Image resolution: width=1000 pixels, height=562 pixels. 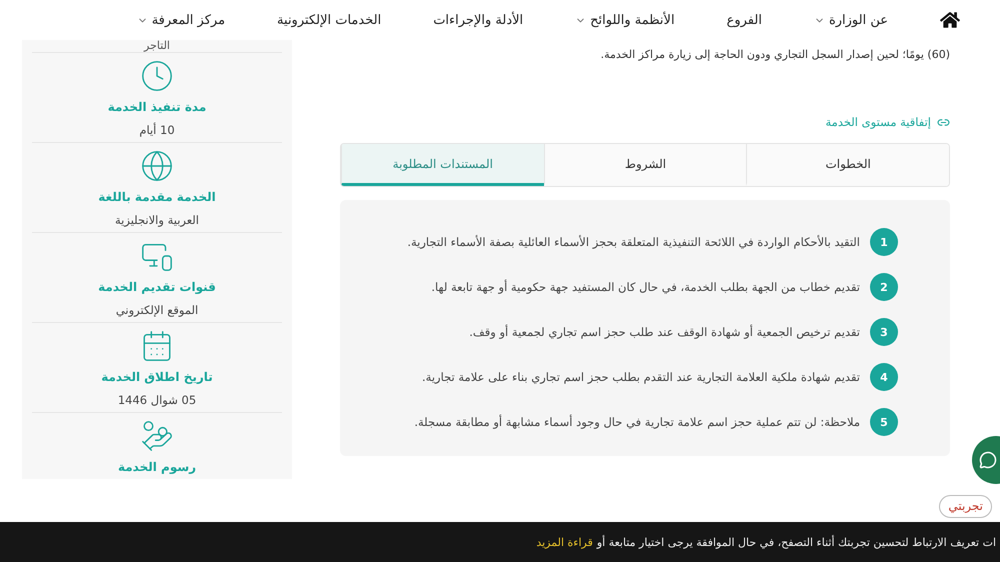 I want to click on info-value: 10 أيام, so click(x=157, y=130).